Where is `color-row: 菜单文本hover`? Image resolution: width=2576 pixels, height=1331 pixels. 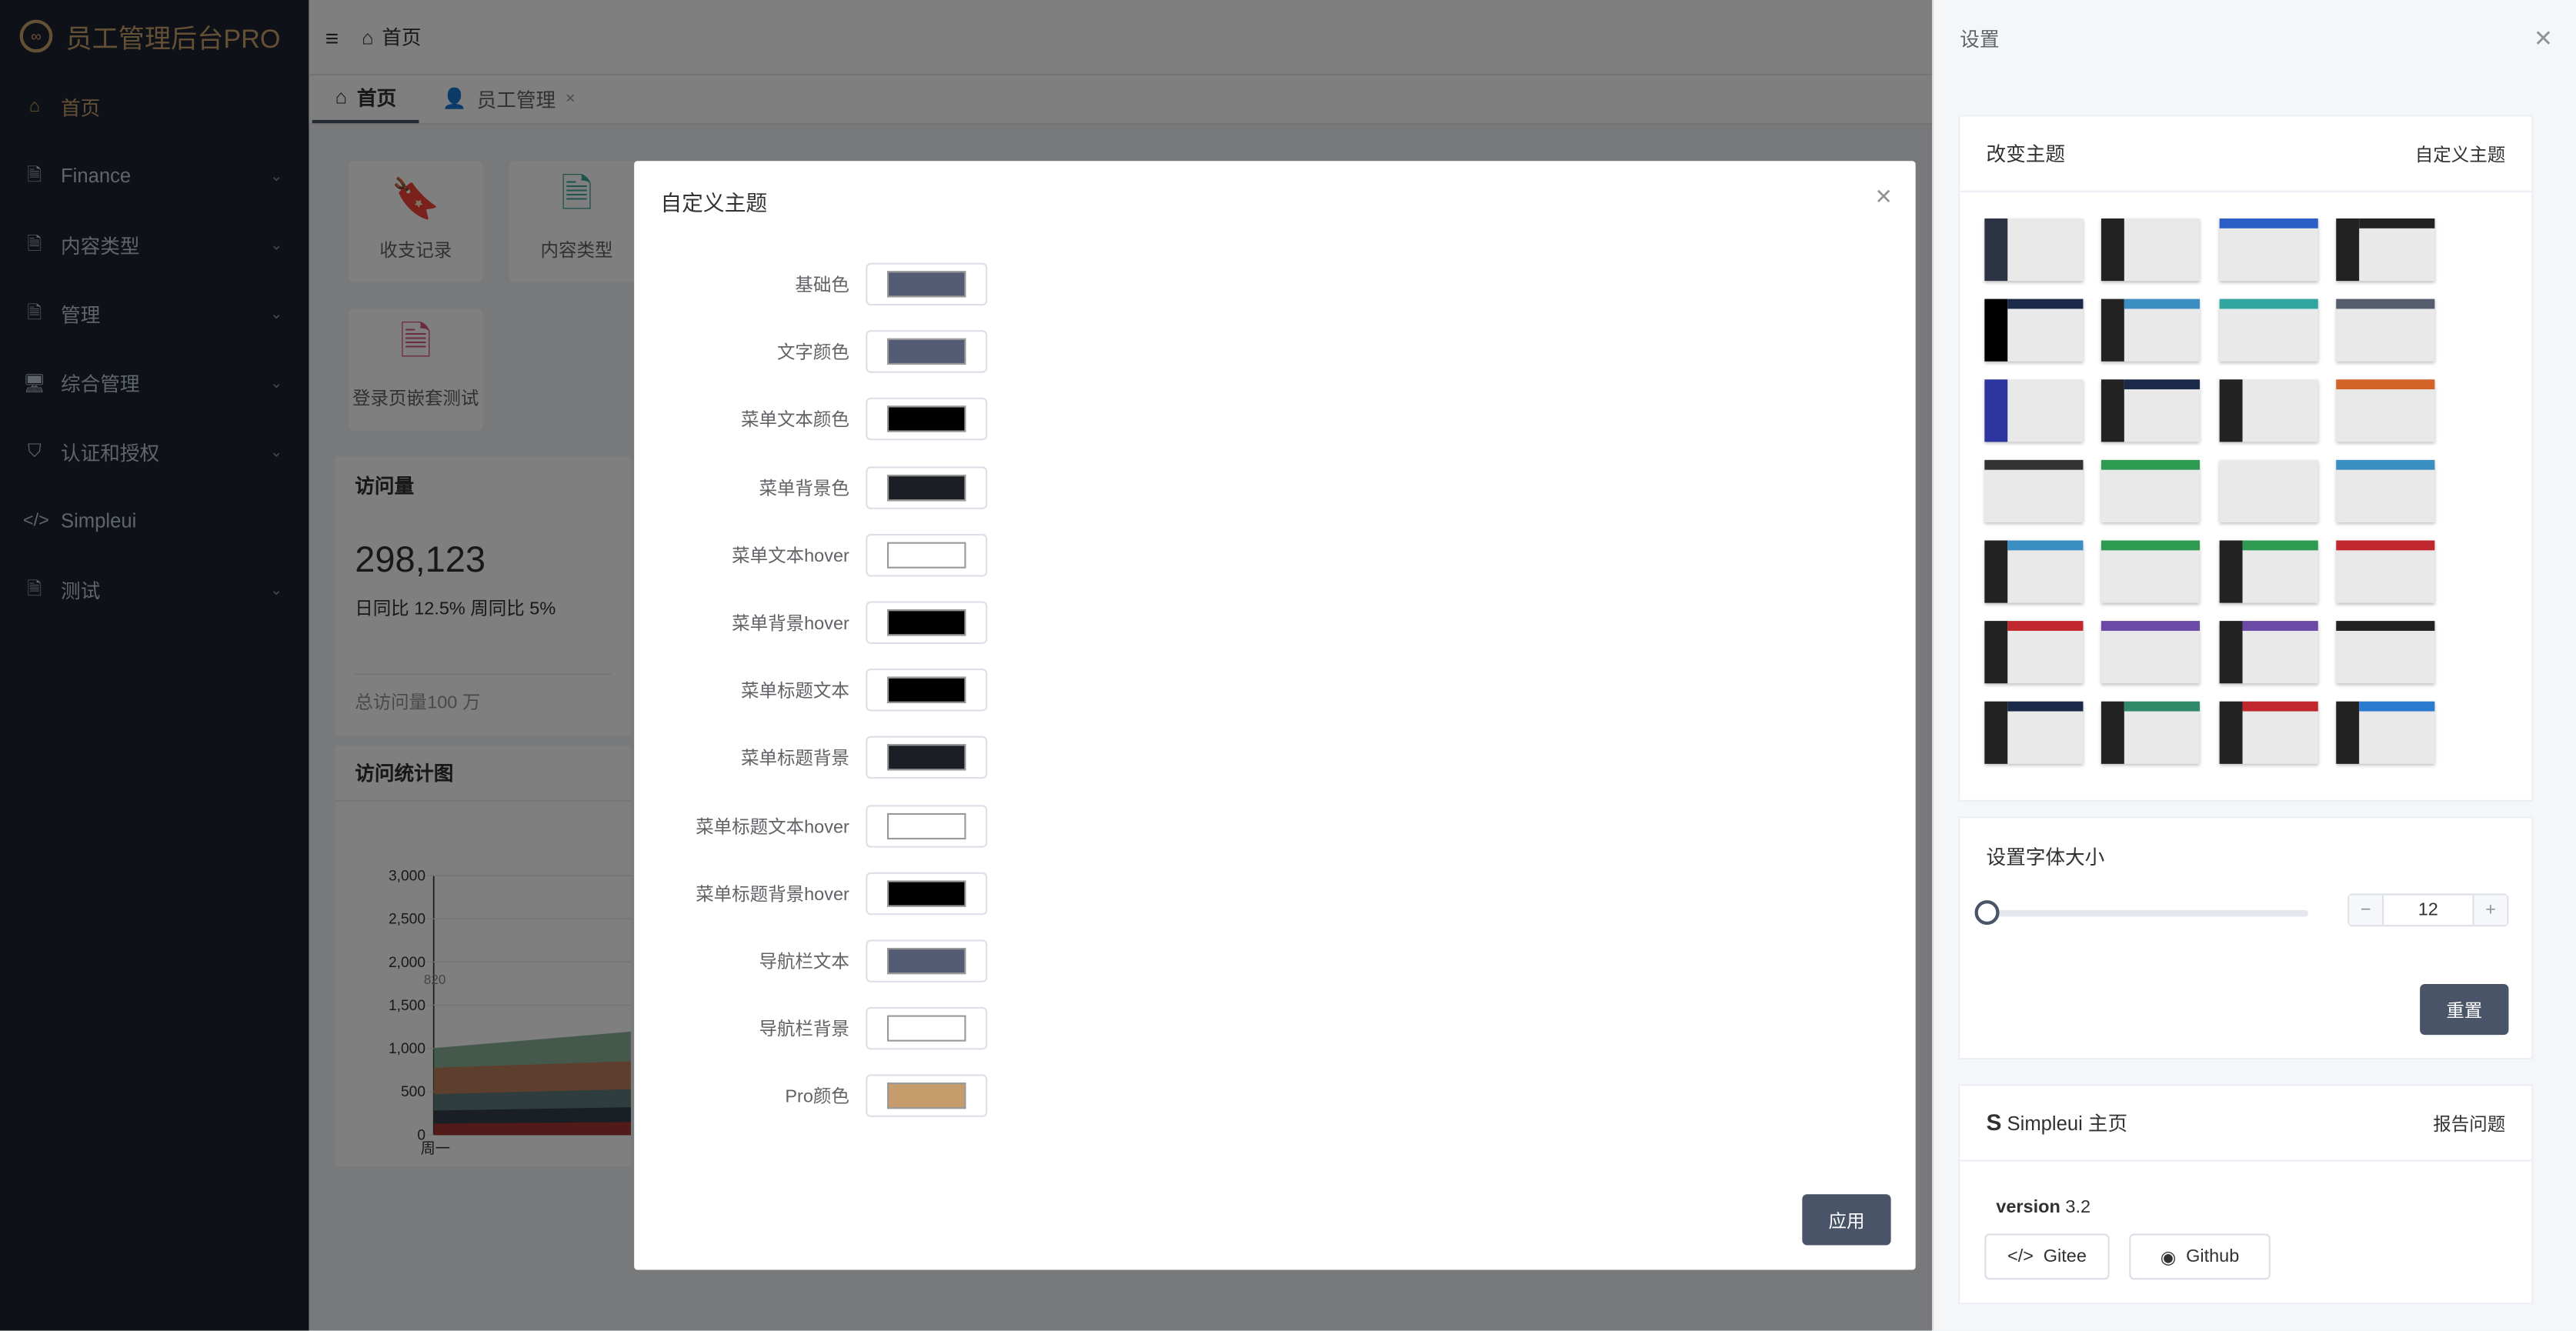
color-row: 菜单文本hover is located at coordinates (831, 555).